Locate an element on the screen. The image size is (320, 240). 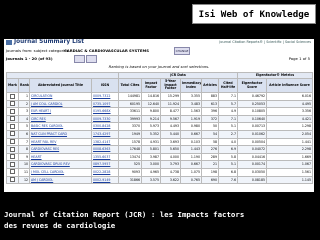
value-cell: 33611 is located at coordinates (130, 111).